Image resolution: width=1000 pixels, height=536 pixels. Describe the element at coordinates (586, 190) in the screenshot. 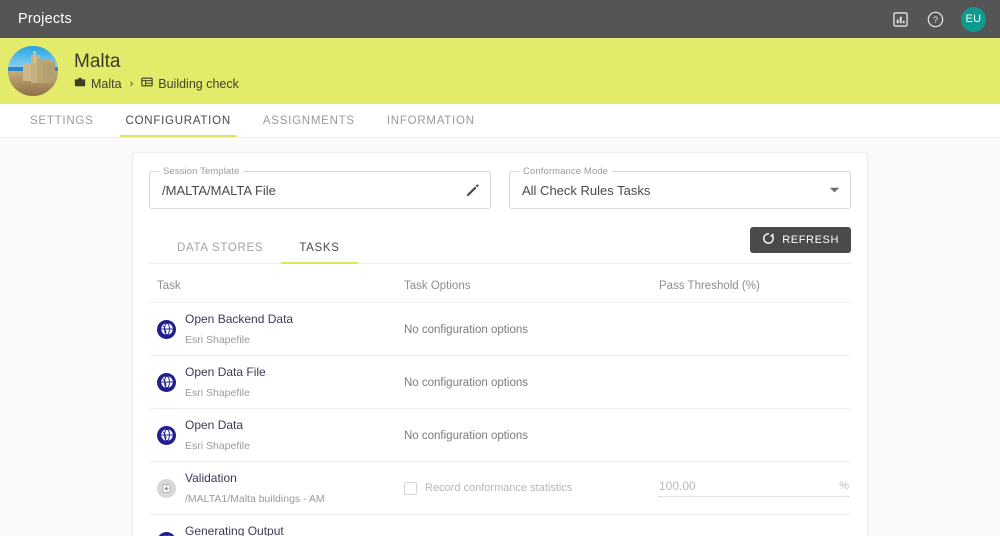

I see `conformance-mode-value: All Check Rules Tasks` at that location.